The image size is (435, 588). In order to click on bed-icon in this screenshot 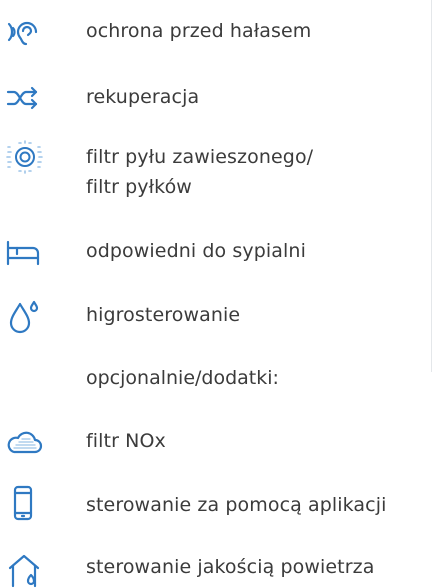, I will do `click(24, 252)`.